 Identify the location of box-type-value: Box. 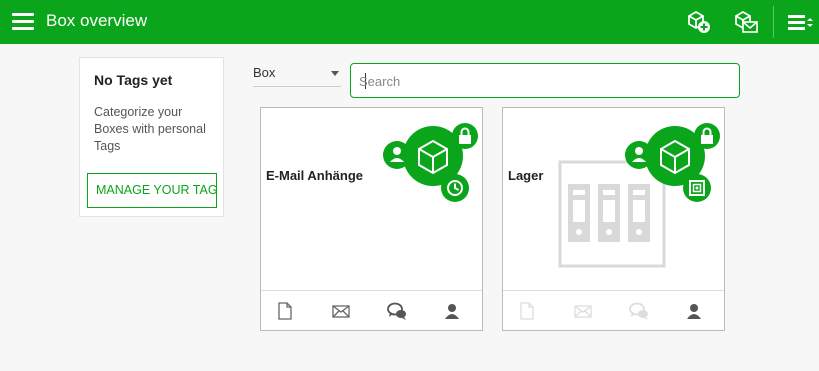
(264, 72).